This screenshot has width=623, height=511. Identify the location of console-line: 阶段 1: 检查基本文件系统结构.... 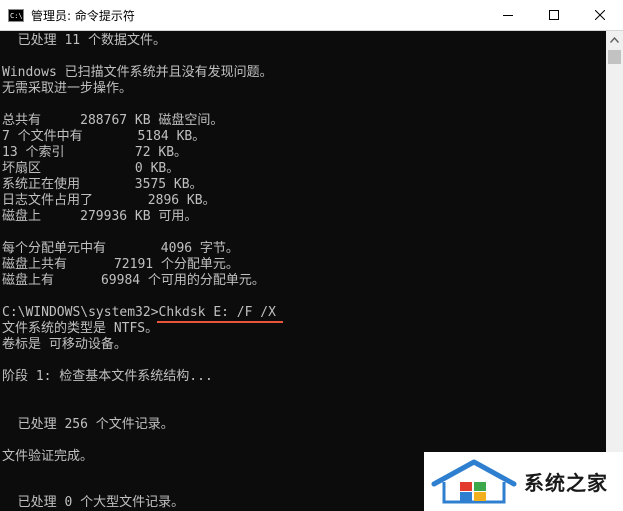
(107, 376).